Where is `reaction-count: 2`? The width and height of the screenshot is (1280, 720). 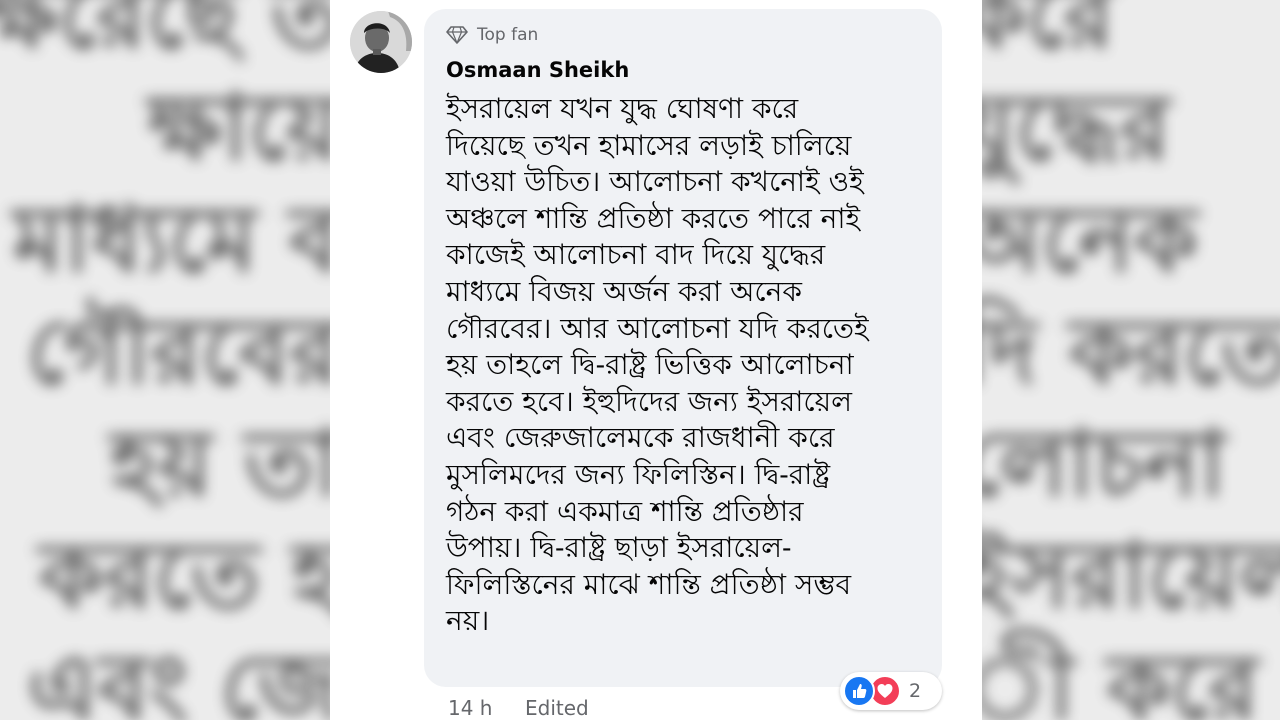
reaction-count: 2 is located at coordinates (915, 691).